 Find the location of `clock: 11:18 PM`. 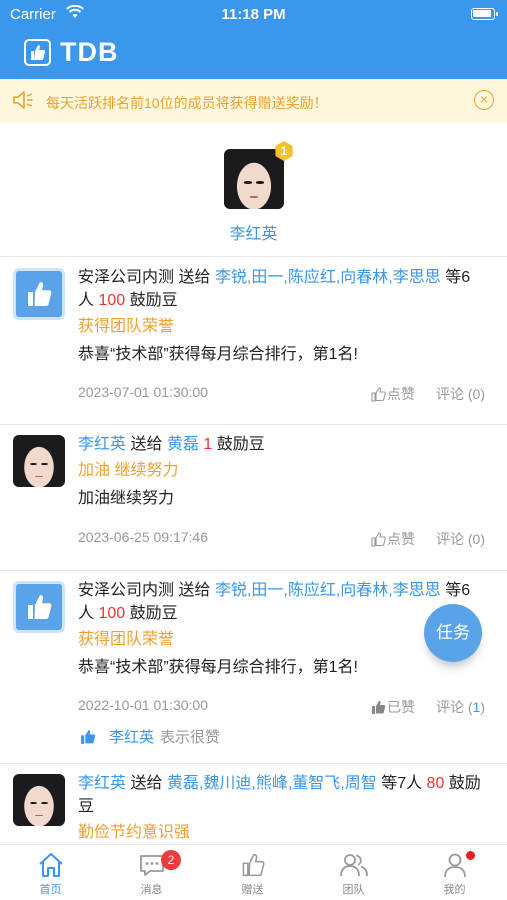

clock: 11:18 PM is located at coordinates (253, 14).